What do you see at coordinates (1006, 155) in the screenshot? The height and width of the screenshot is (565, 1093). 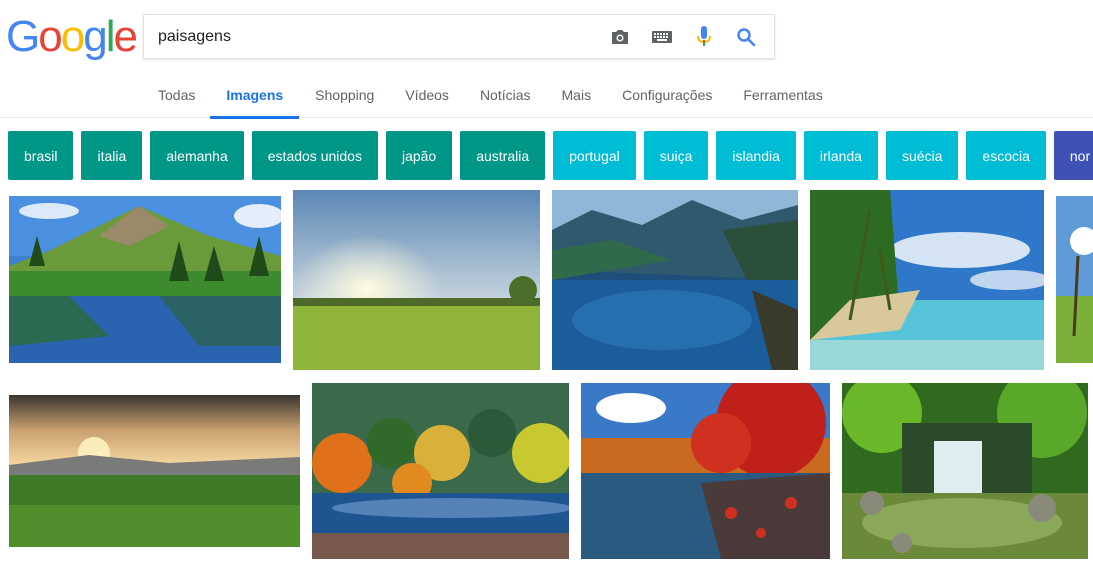 I see `chip-escocia: escocia` at bounding box center [1006, 155].